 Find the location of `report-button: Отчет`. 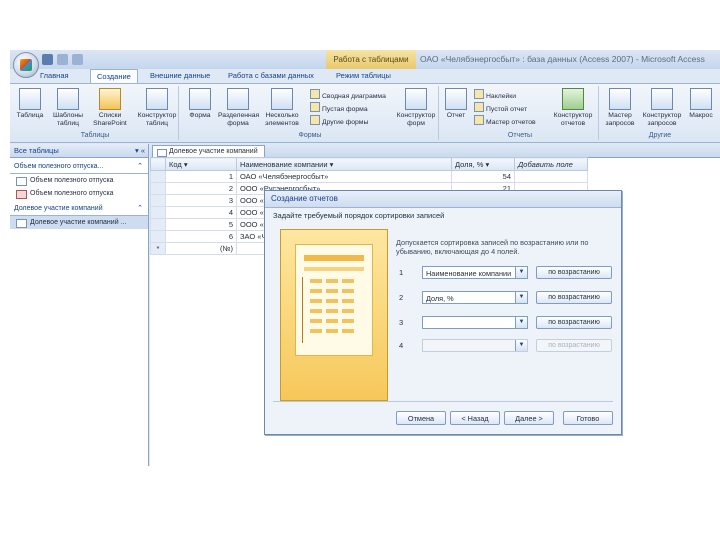

report-button: Отчет is located at coordinates (456, 104).